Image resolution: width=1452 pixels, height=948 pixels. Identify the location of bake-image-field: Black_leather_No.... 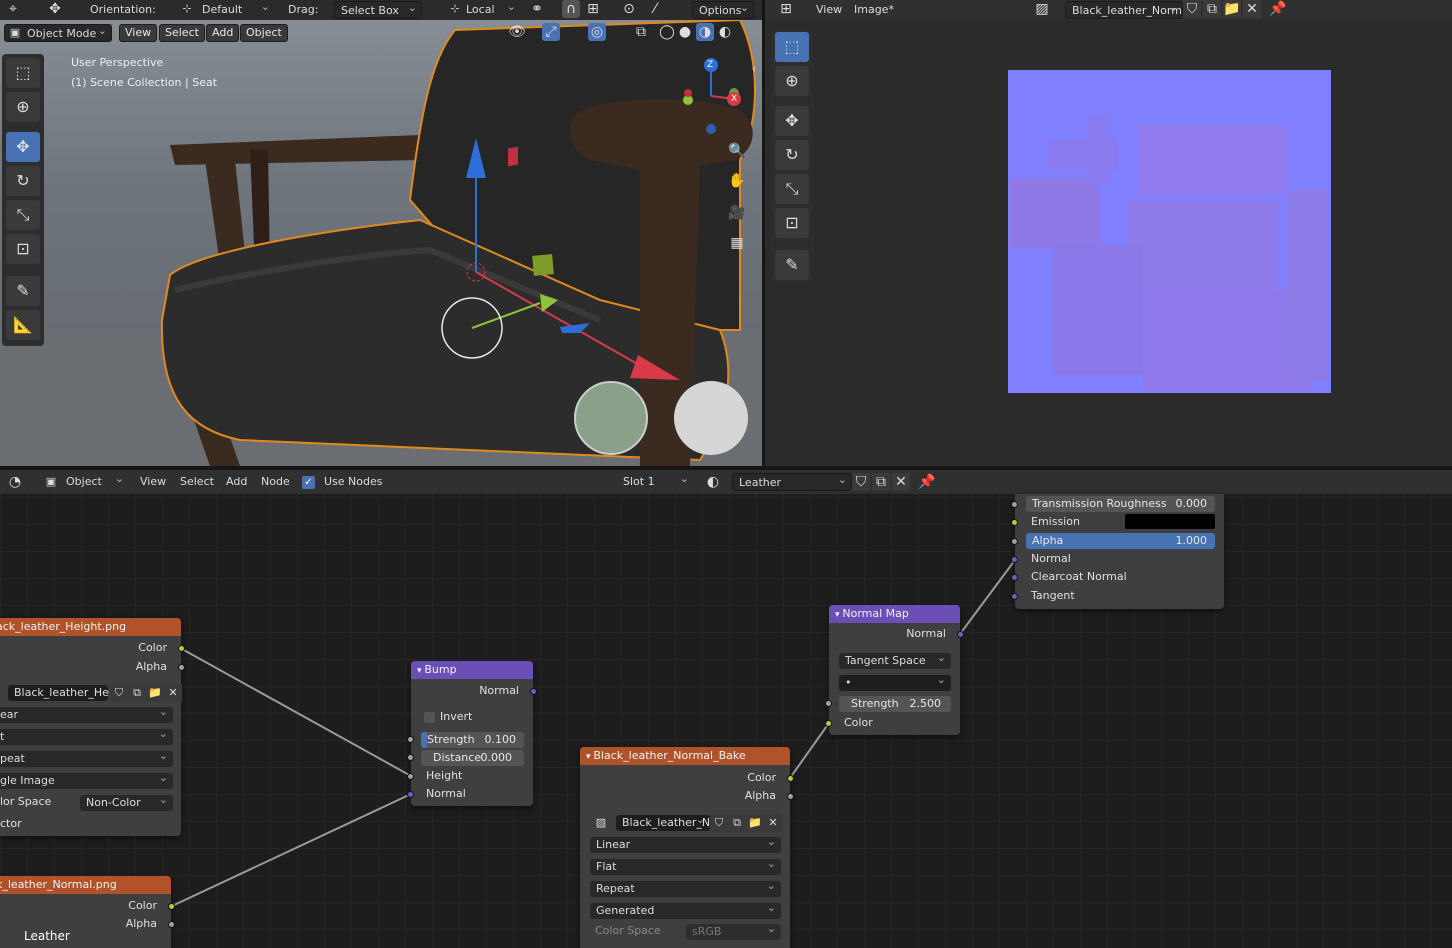
(671, 821).